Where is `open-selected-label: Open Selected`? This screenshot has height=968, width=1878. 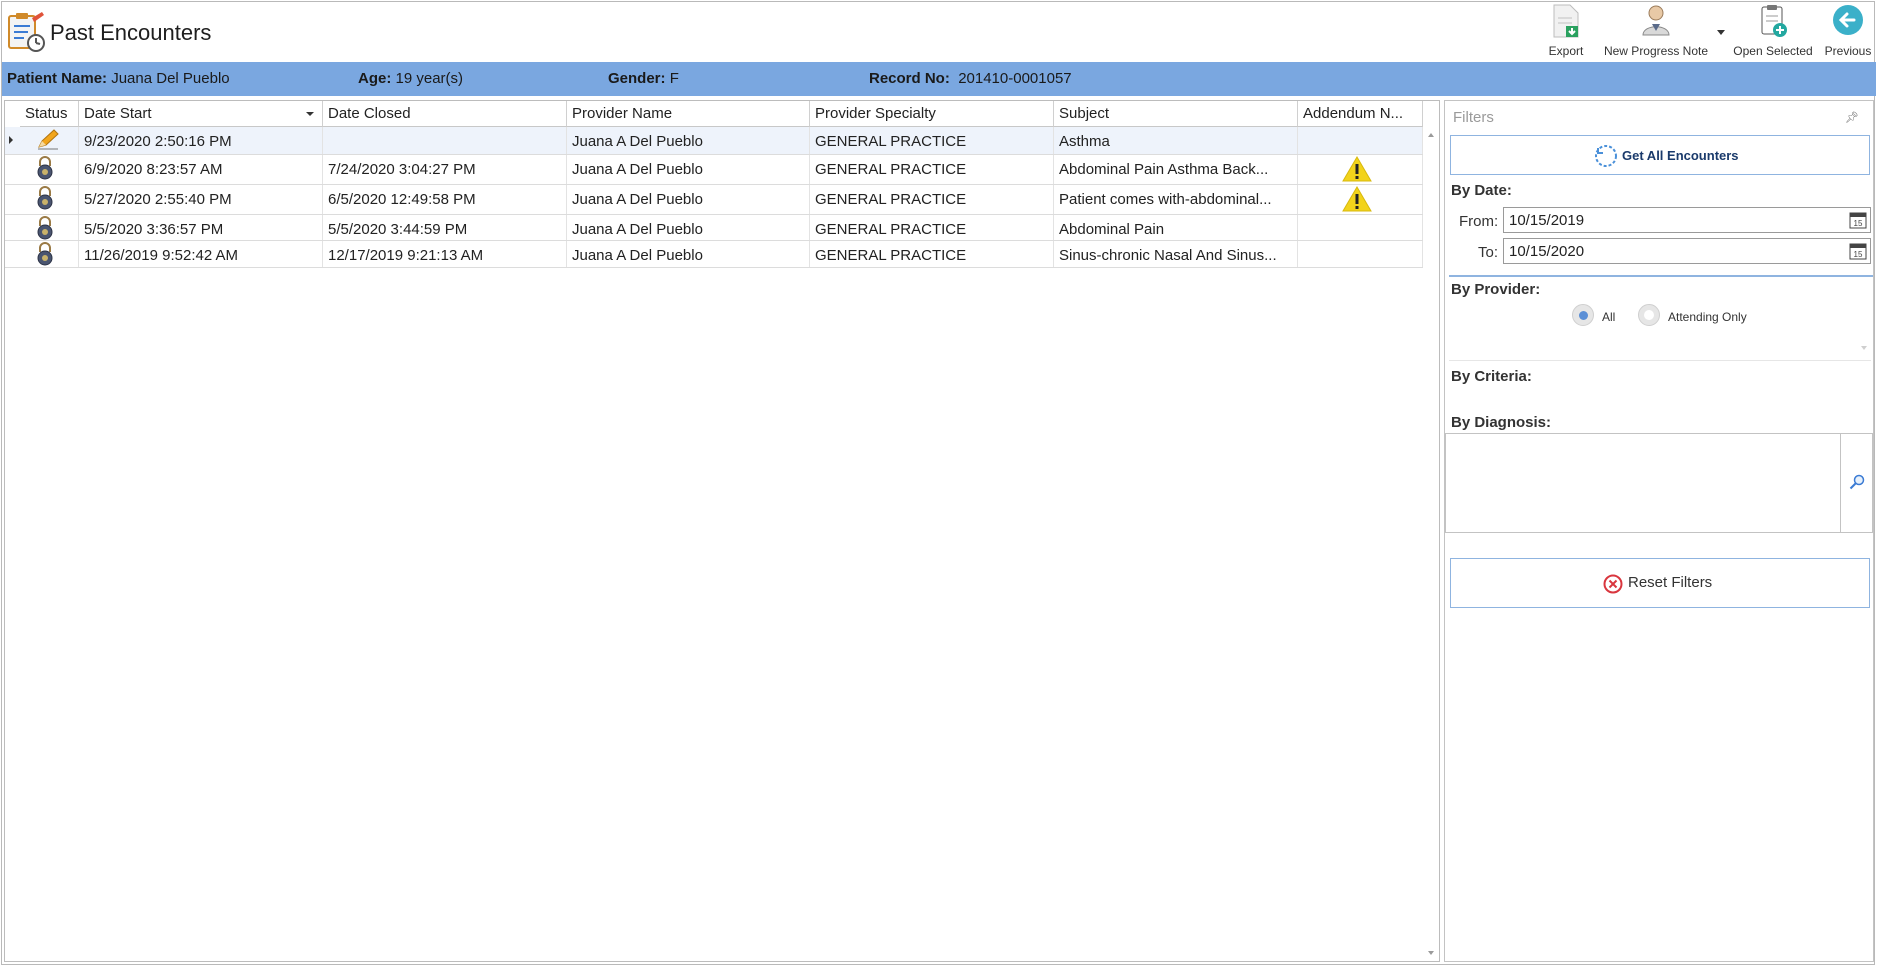
open-selected-label: Open Selected is located at coordinates (1773, 51).